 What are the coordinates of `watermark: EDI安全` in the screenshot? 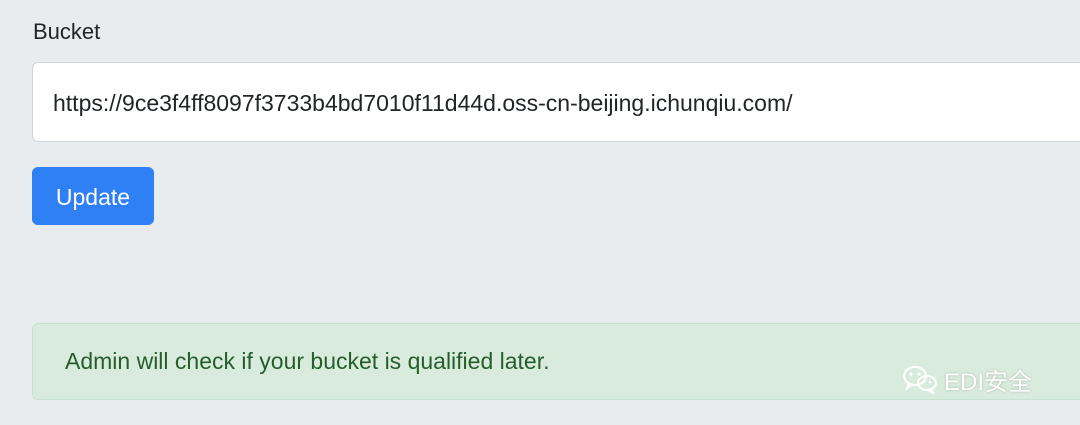 It's located at (967, 379).